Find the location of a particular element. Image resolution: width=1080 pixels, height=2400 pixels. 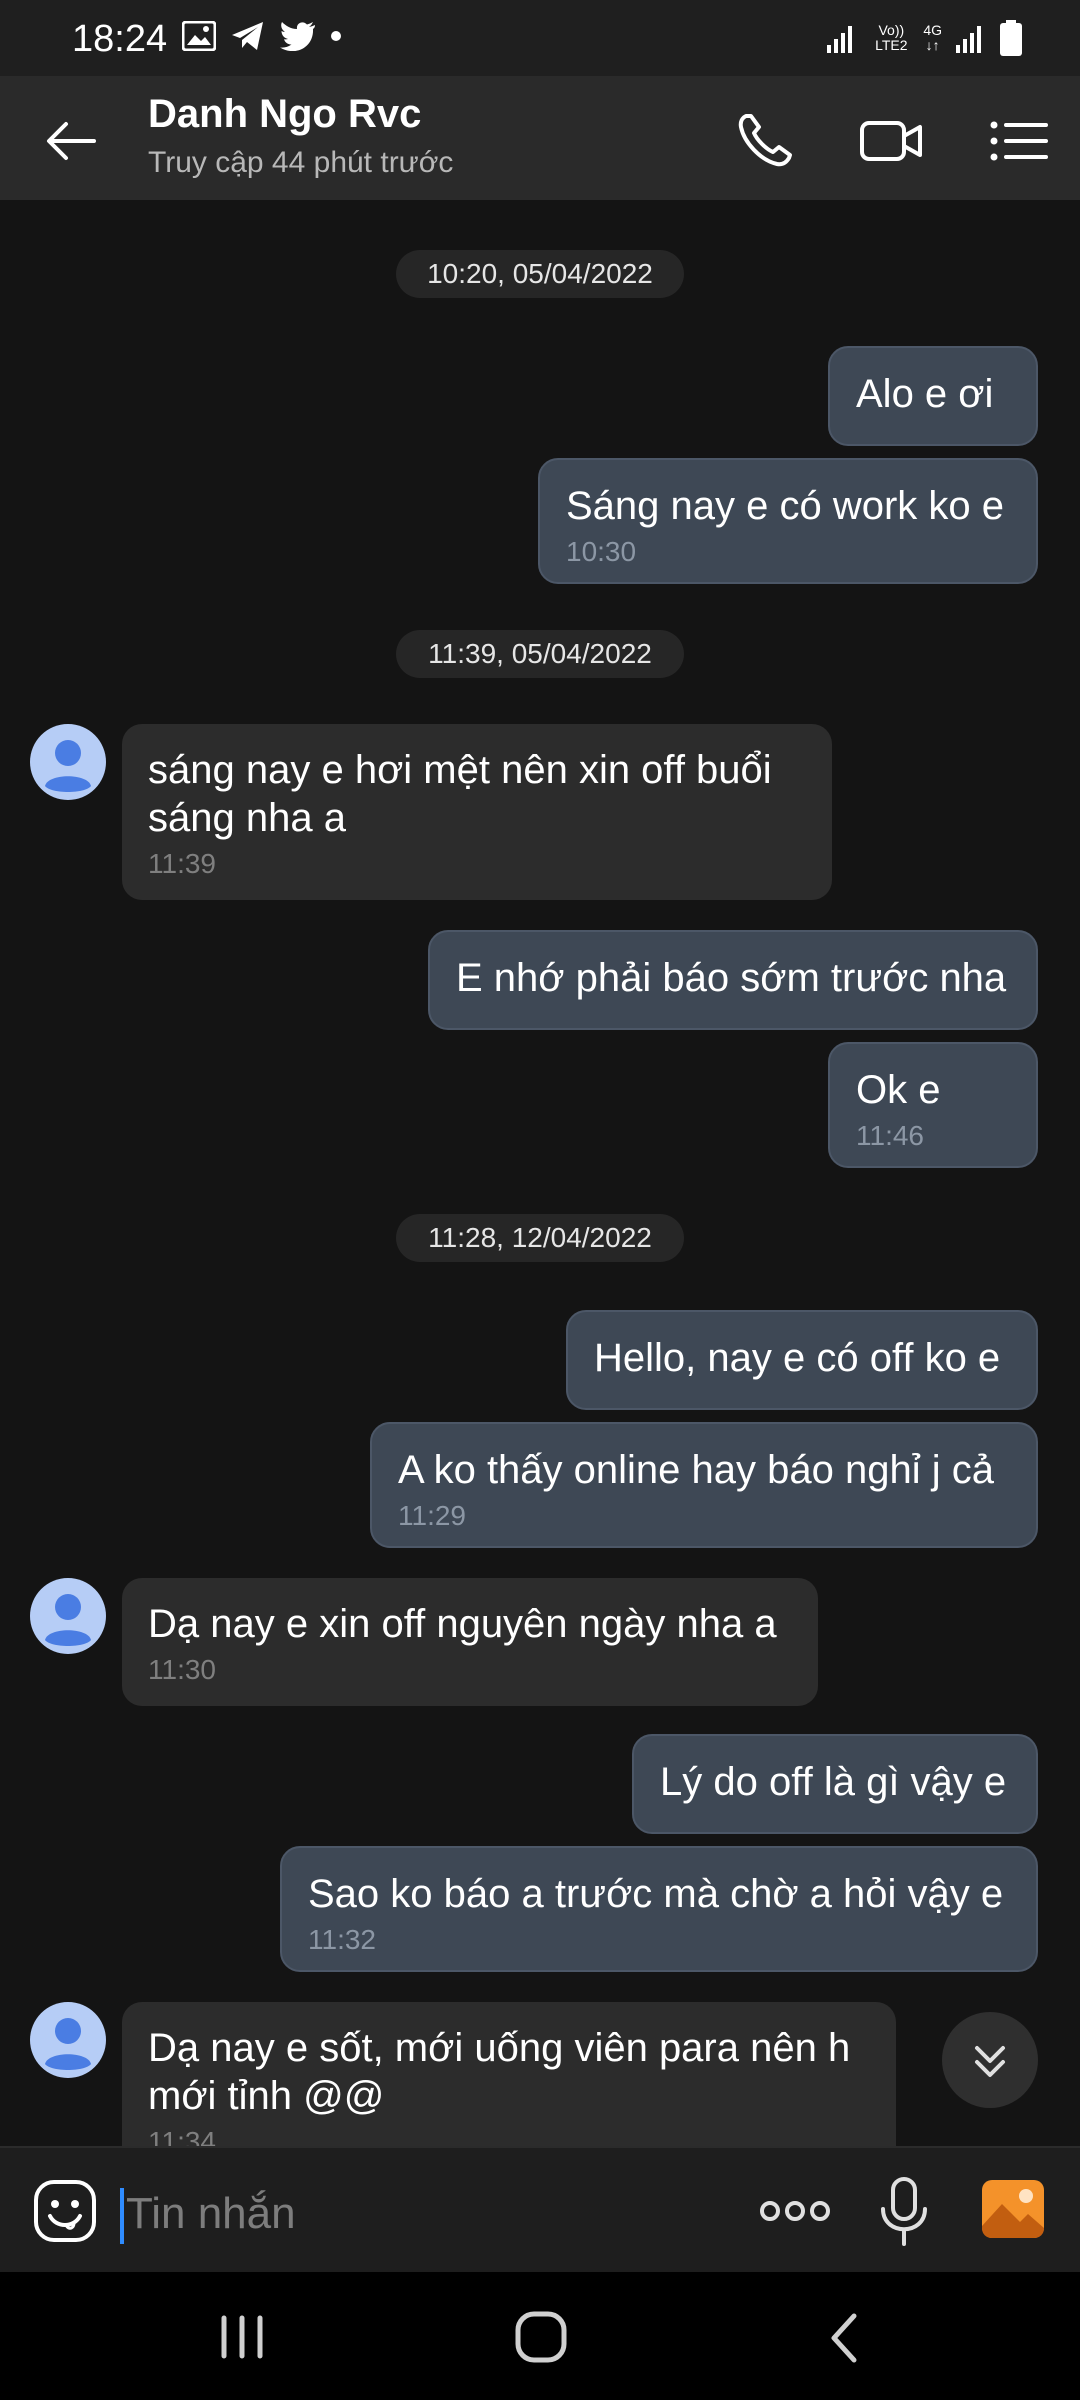

phone-icon is located at coordinates (765, 141).